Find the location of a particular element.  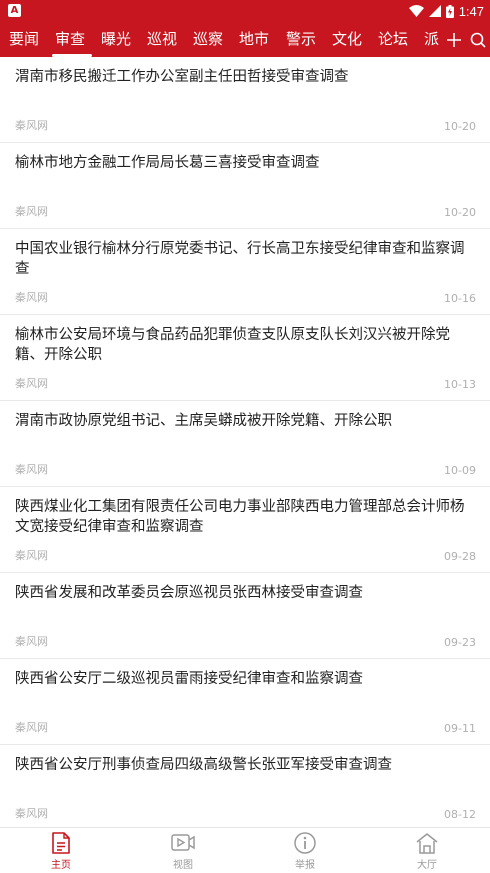

bottom-nav: 主页 视图 举报 大厅 is located at coordinates (245, 849).